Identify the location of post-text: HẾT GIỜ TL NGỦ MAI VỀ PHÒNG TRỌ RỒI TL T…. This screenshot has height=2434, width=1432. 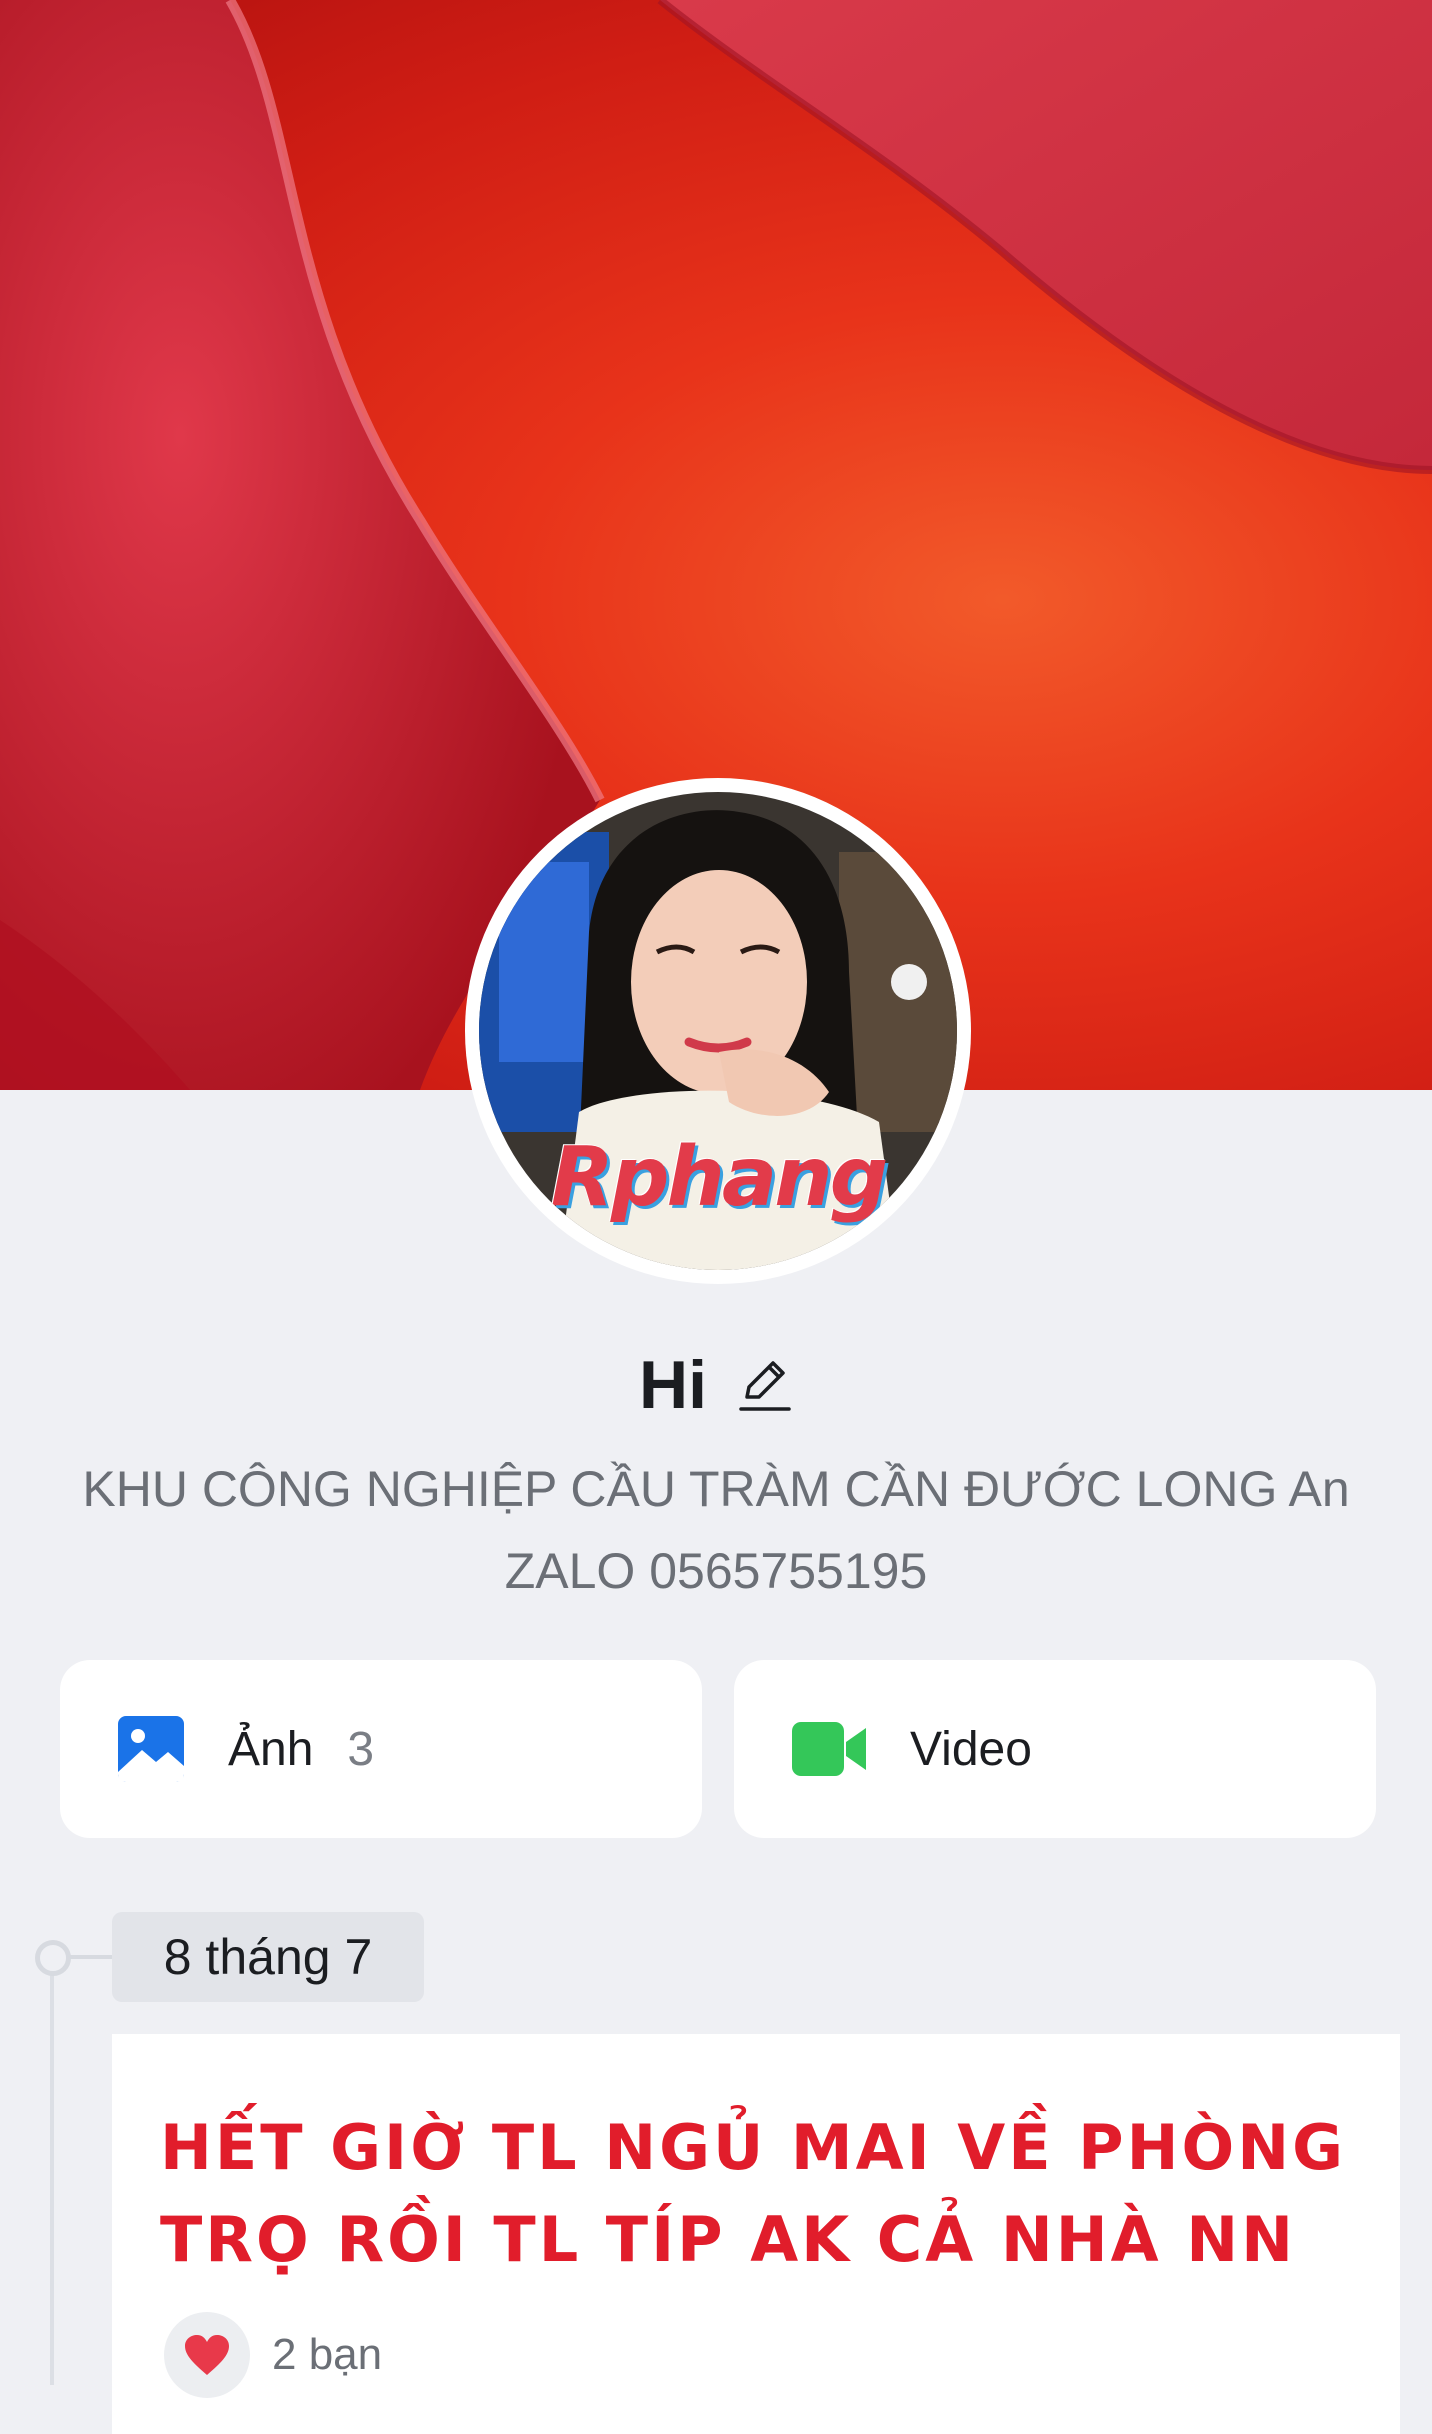
(753, 2193).